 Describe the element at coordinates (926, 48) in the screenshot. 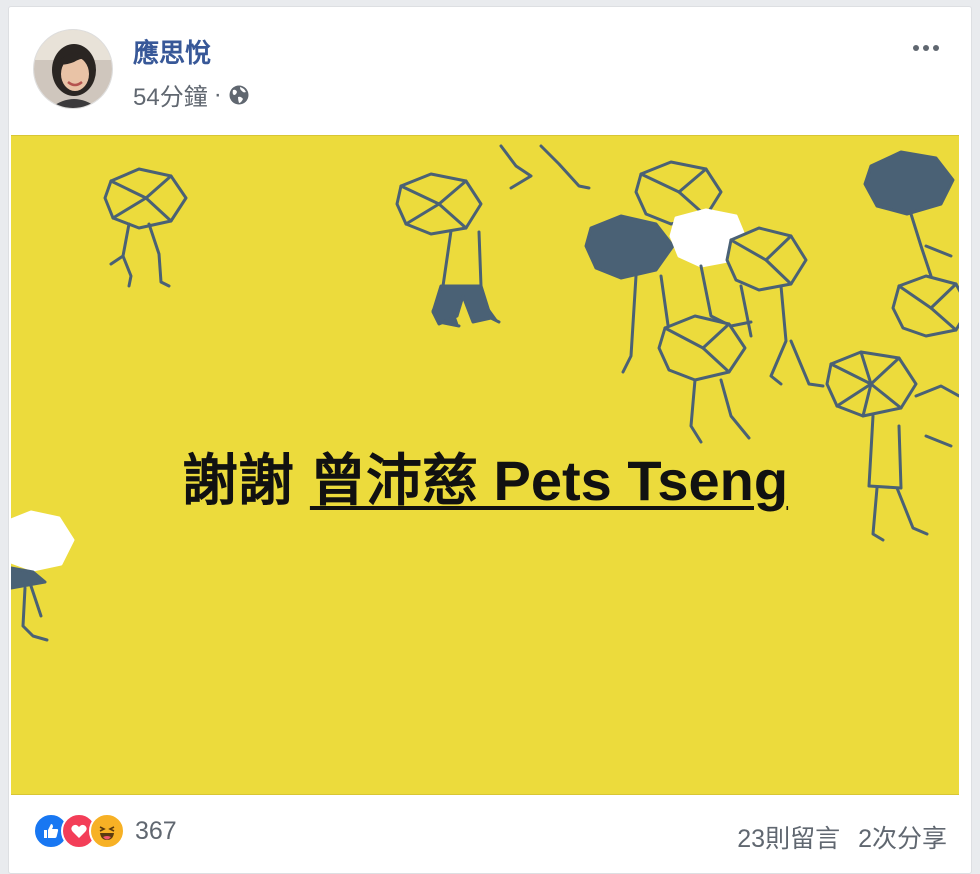

I see `more-options-icon` at that location.